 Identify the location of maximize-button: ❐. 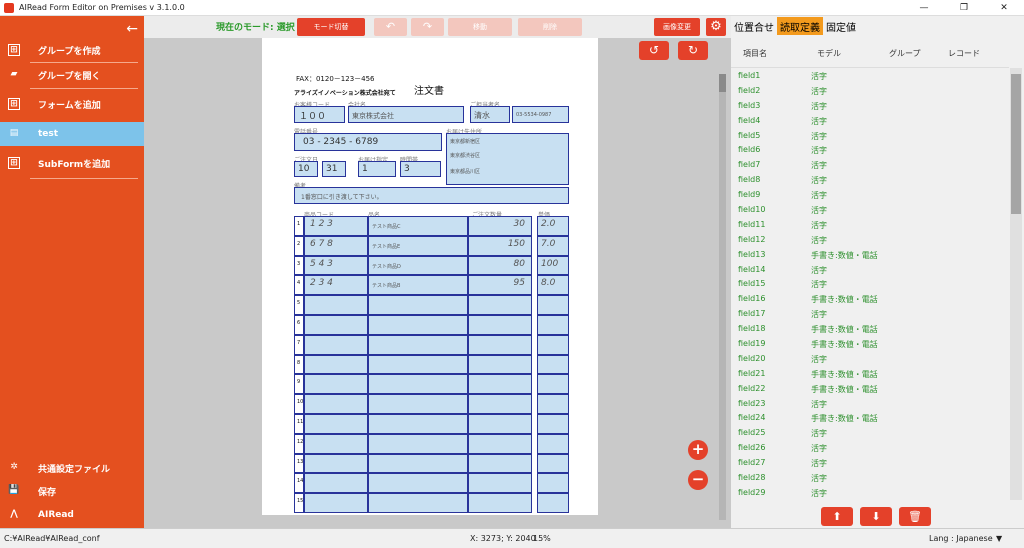
(964, 8).